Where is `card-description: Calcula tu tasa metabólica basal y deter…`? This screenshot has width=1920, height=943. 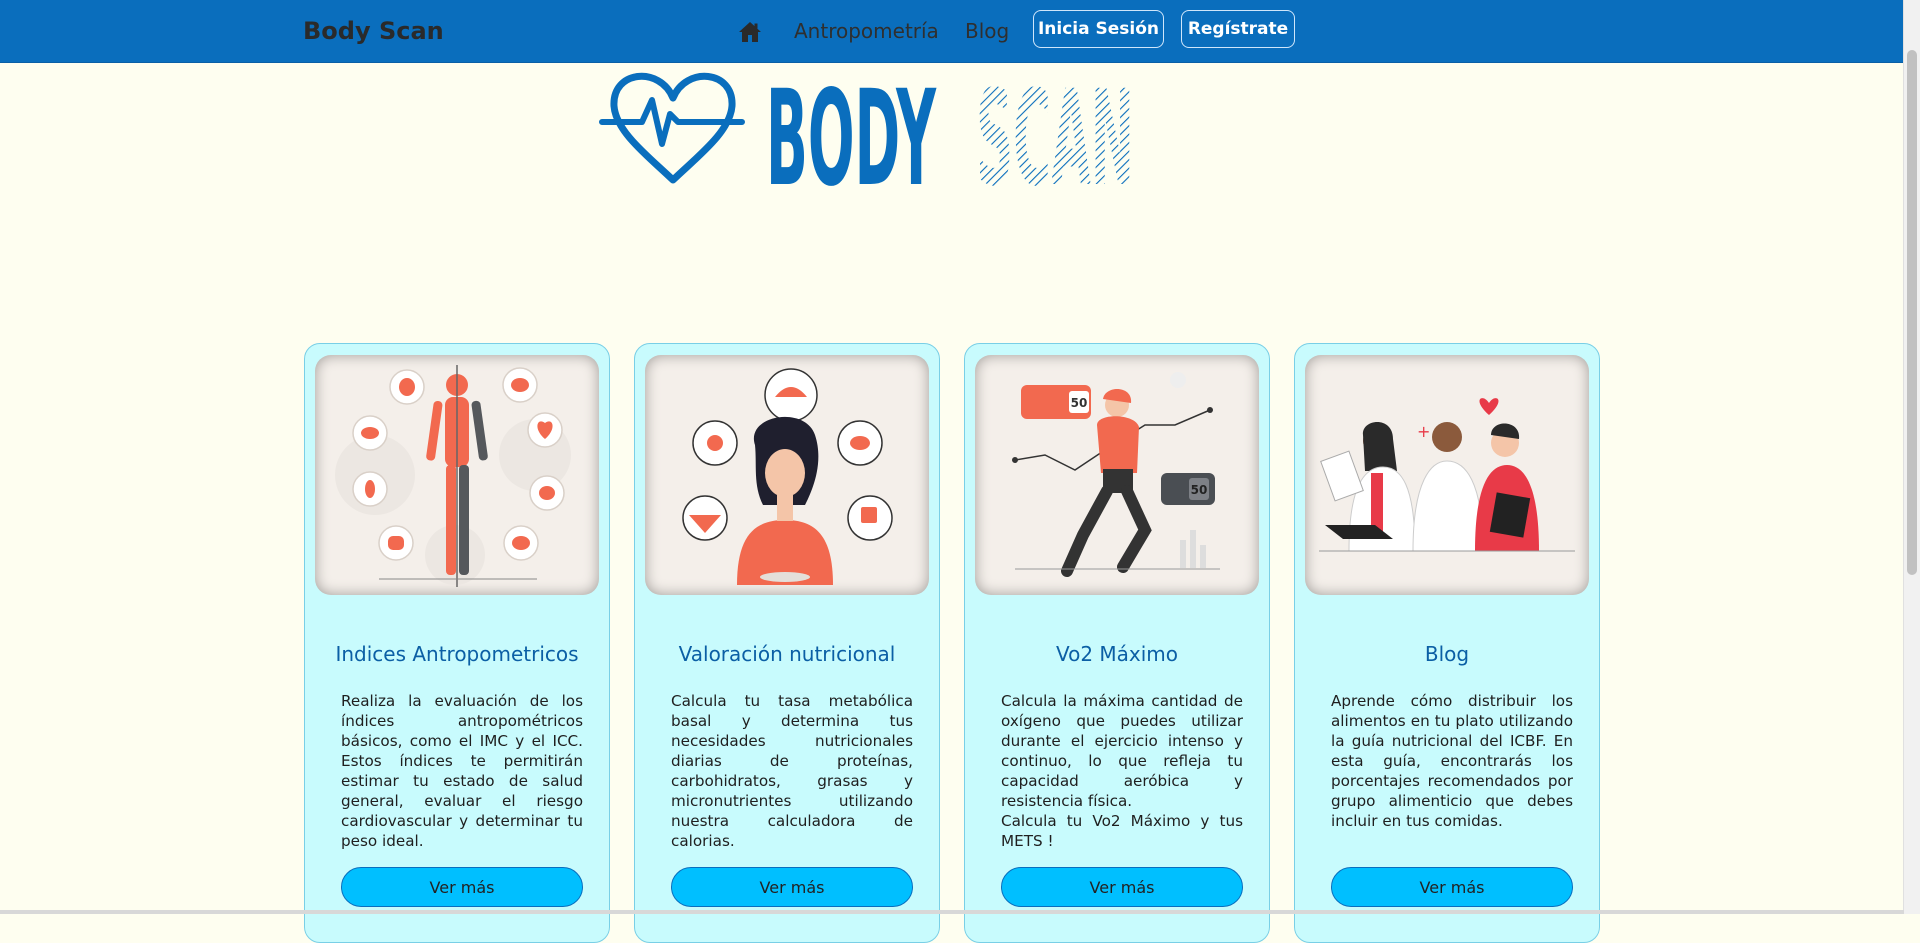
card-description: Calcula tu tasa metabólica basal y deter… is located at coordinates (792, 771).